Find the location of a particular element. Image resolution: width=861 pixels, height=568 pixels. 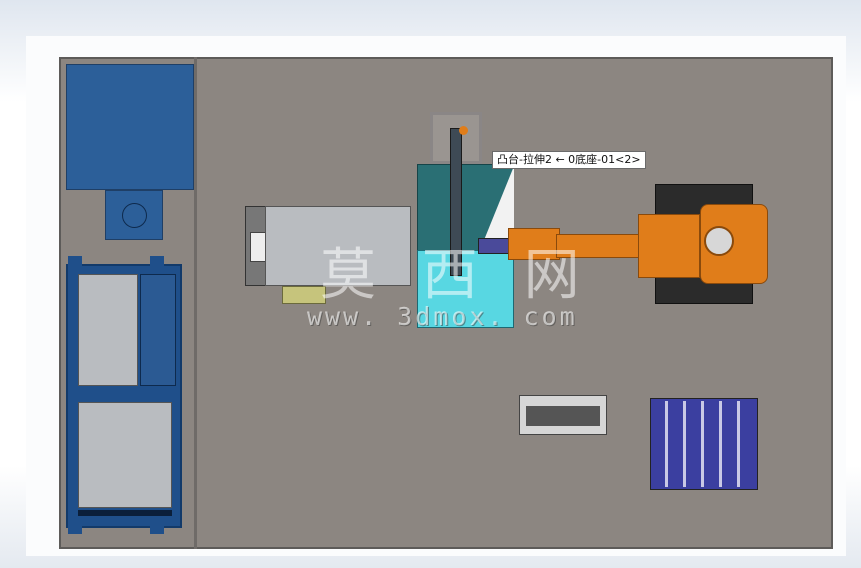

sensor-icon is located at coordinates (463, 130).